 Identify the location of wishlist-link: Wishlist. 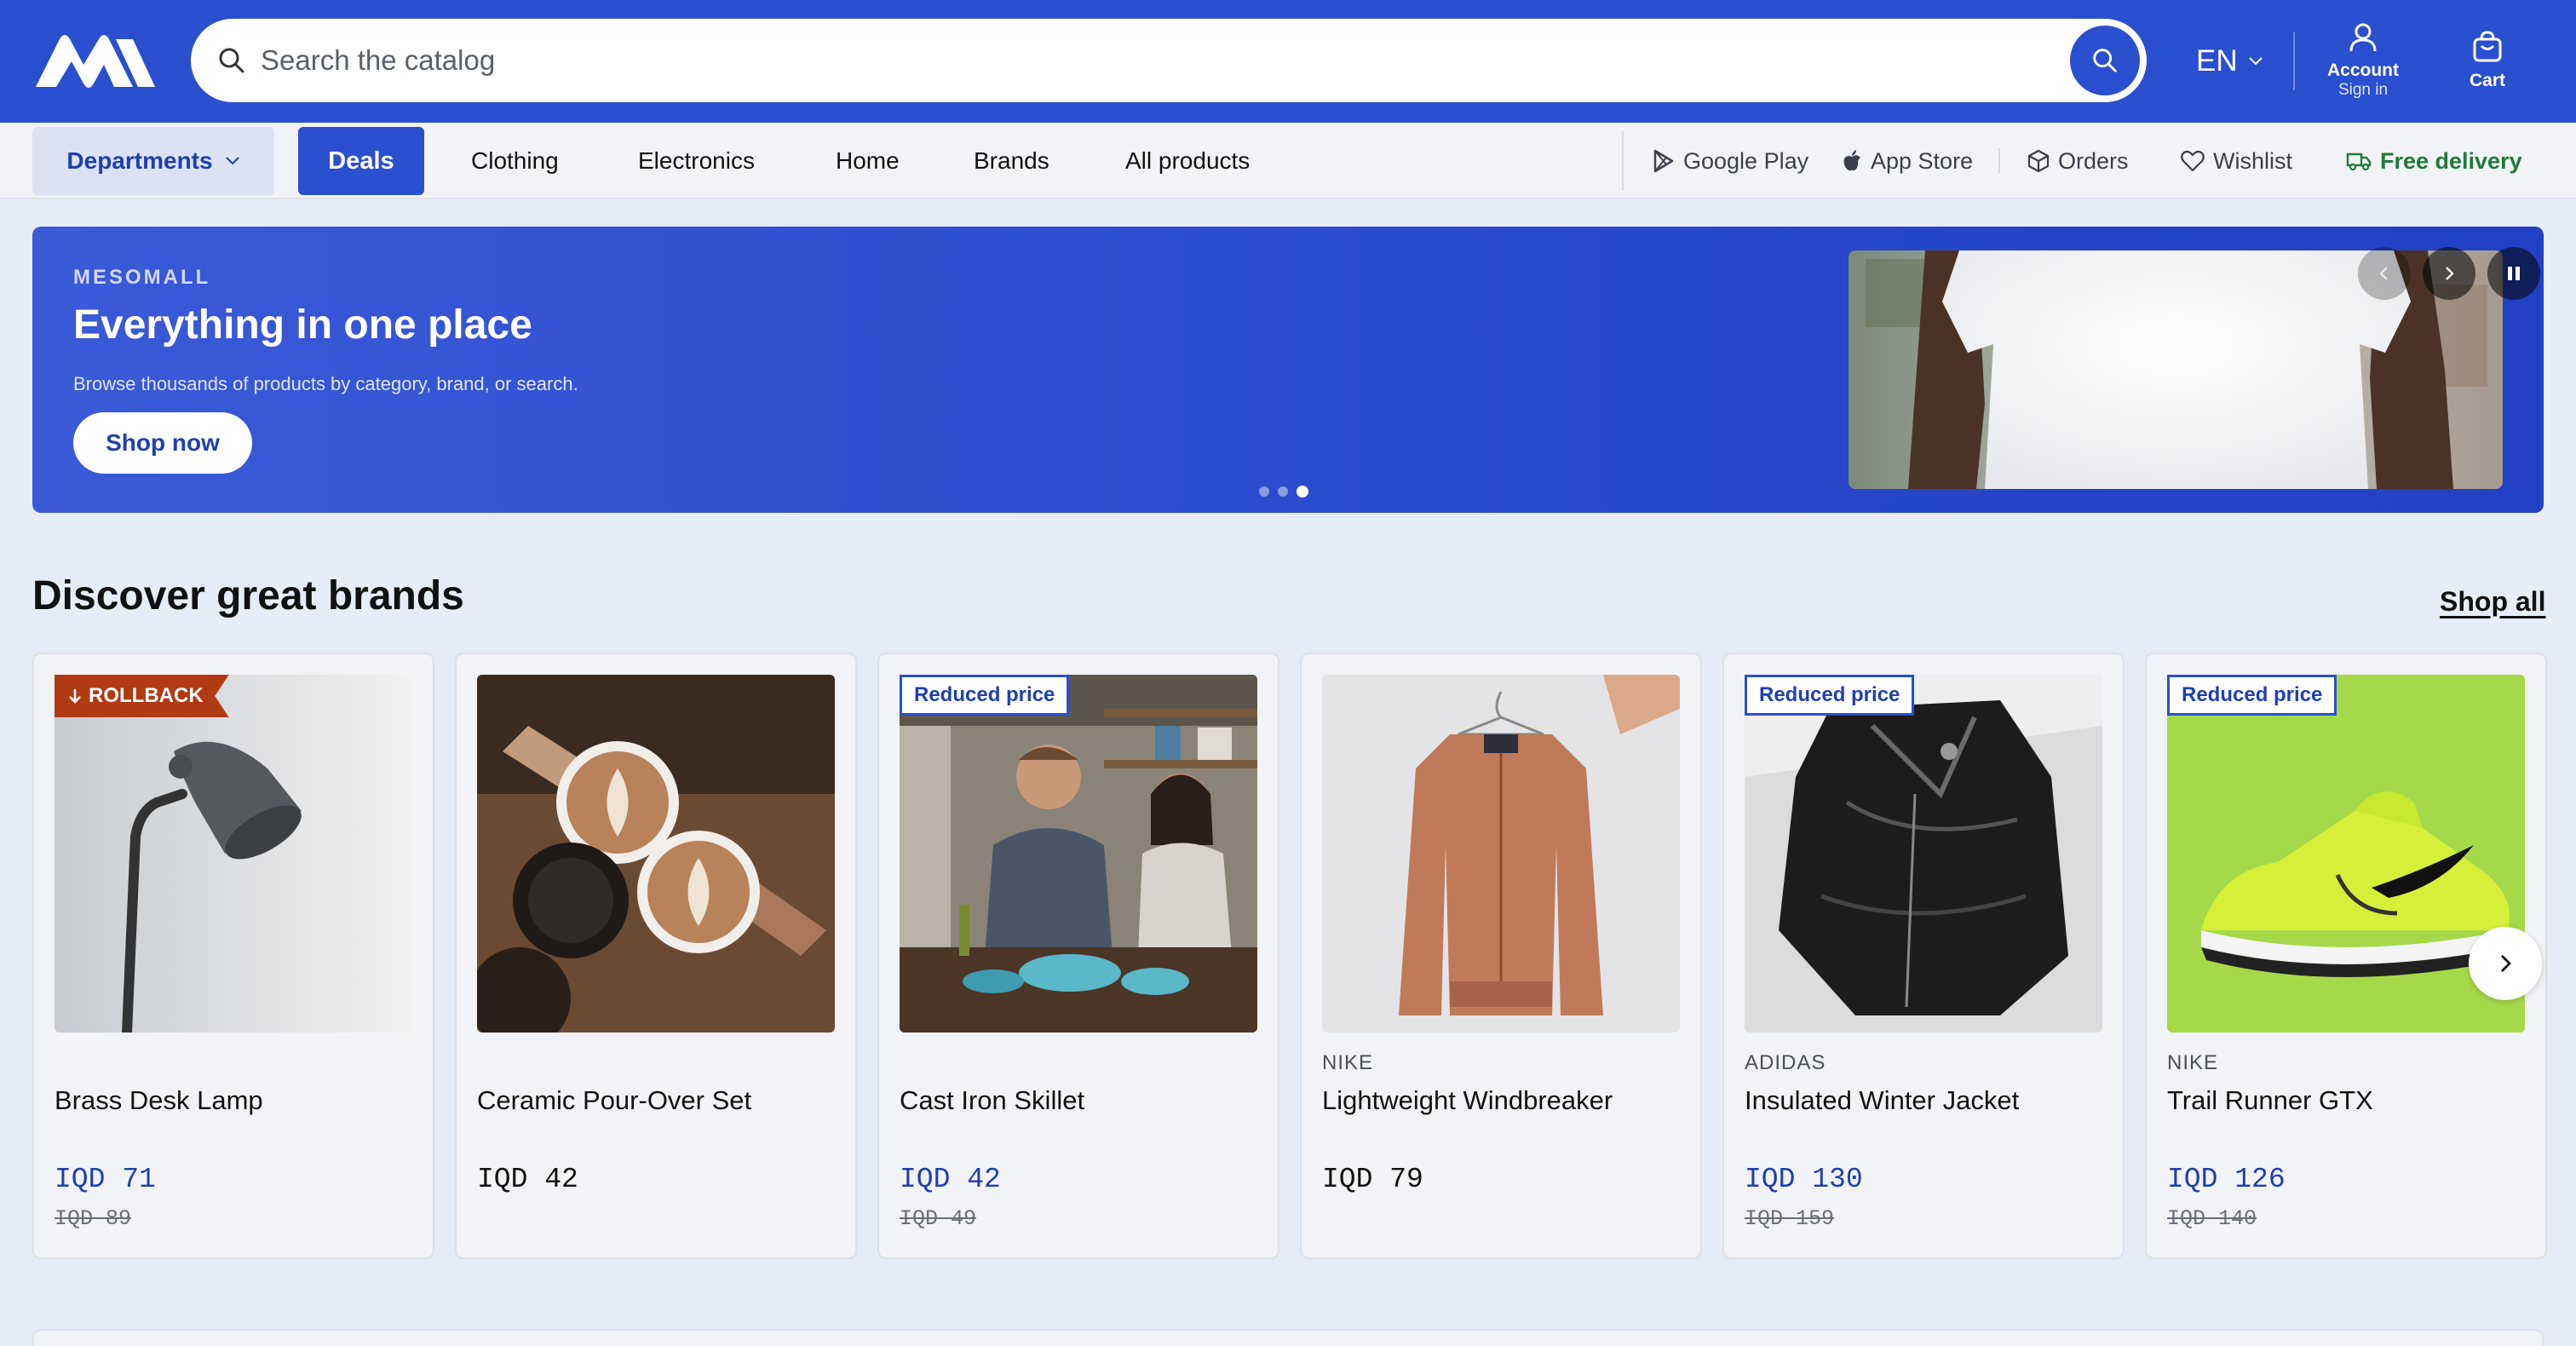
(2236, 161).